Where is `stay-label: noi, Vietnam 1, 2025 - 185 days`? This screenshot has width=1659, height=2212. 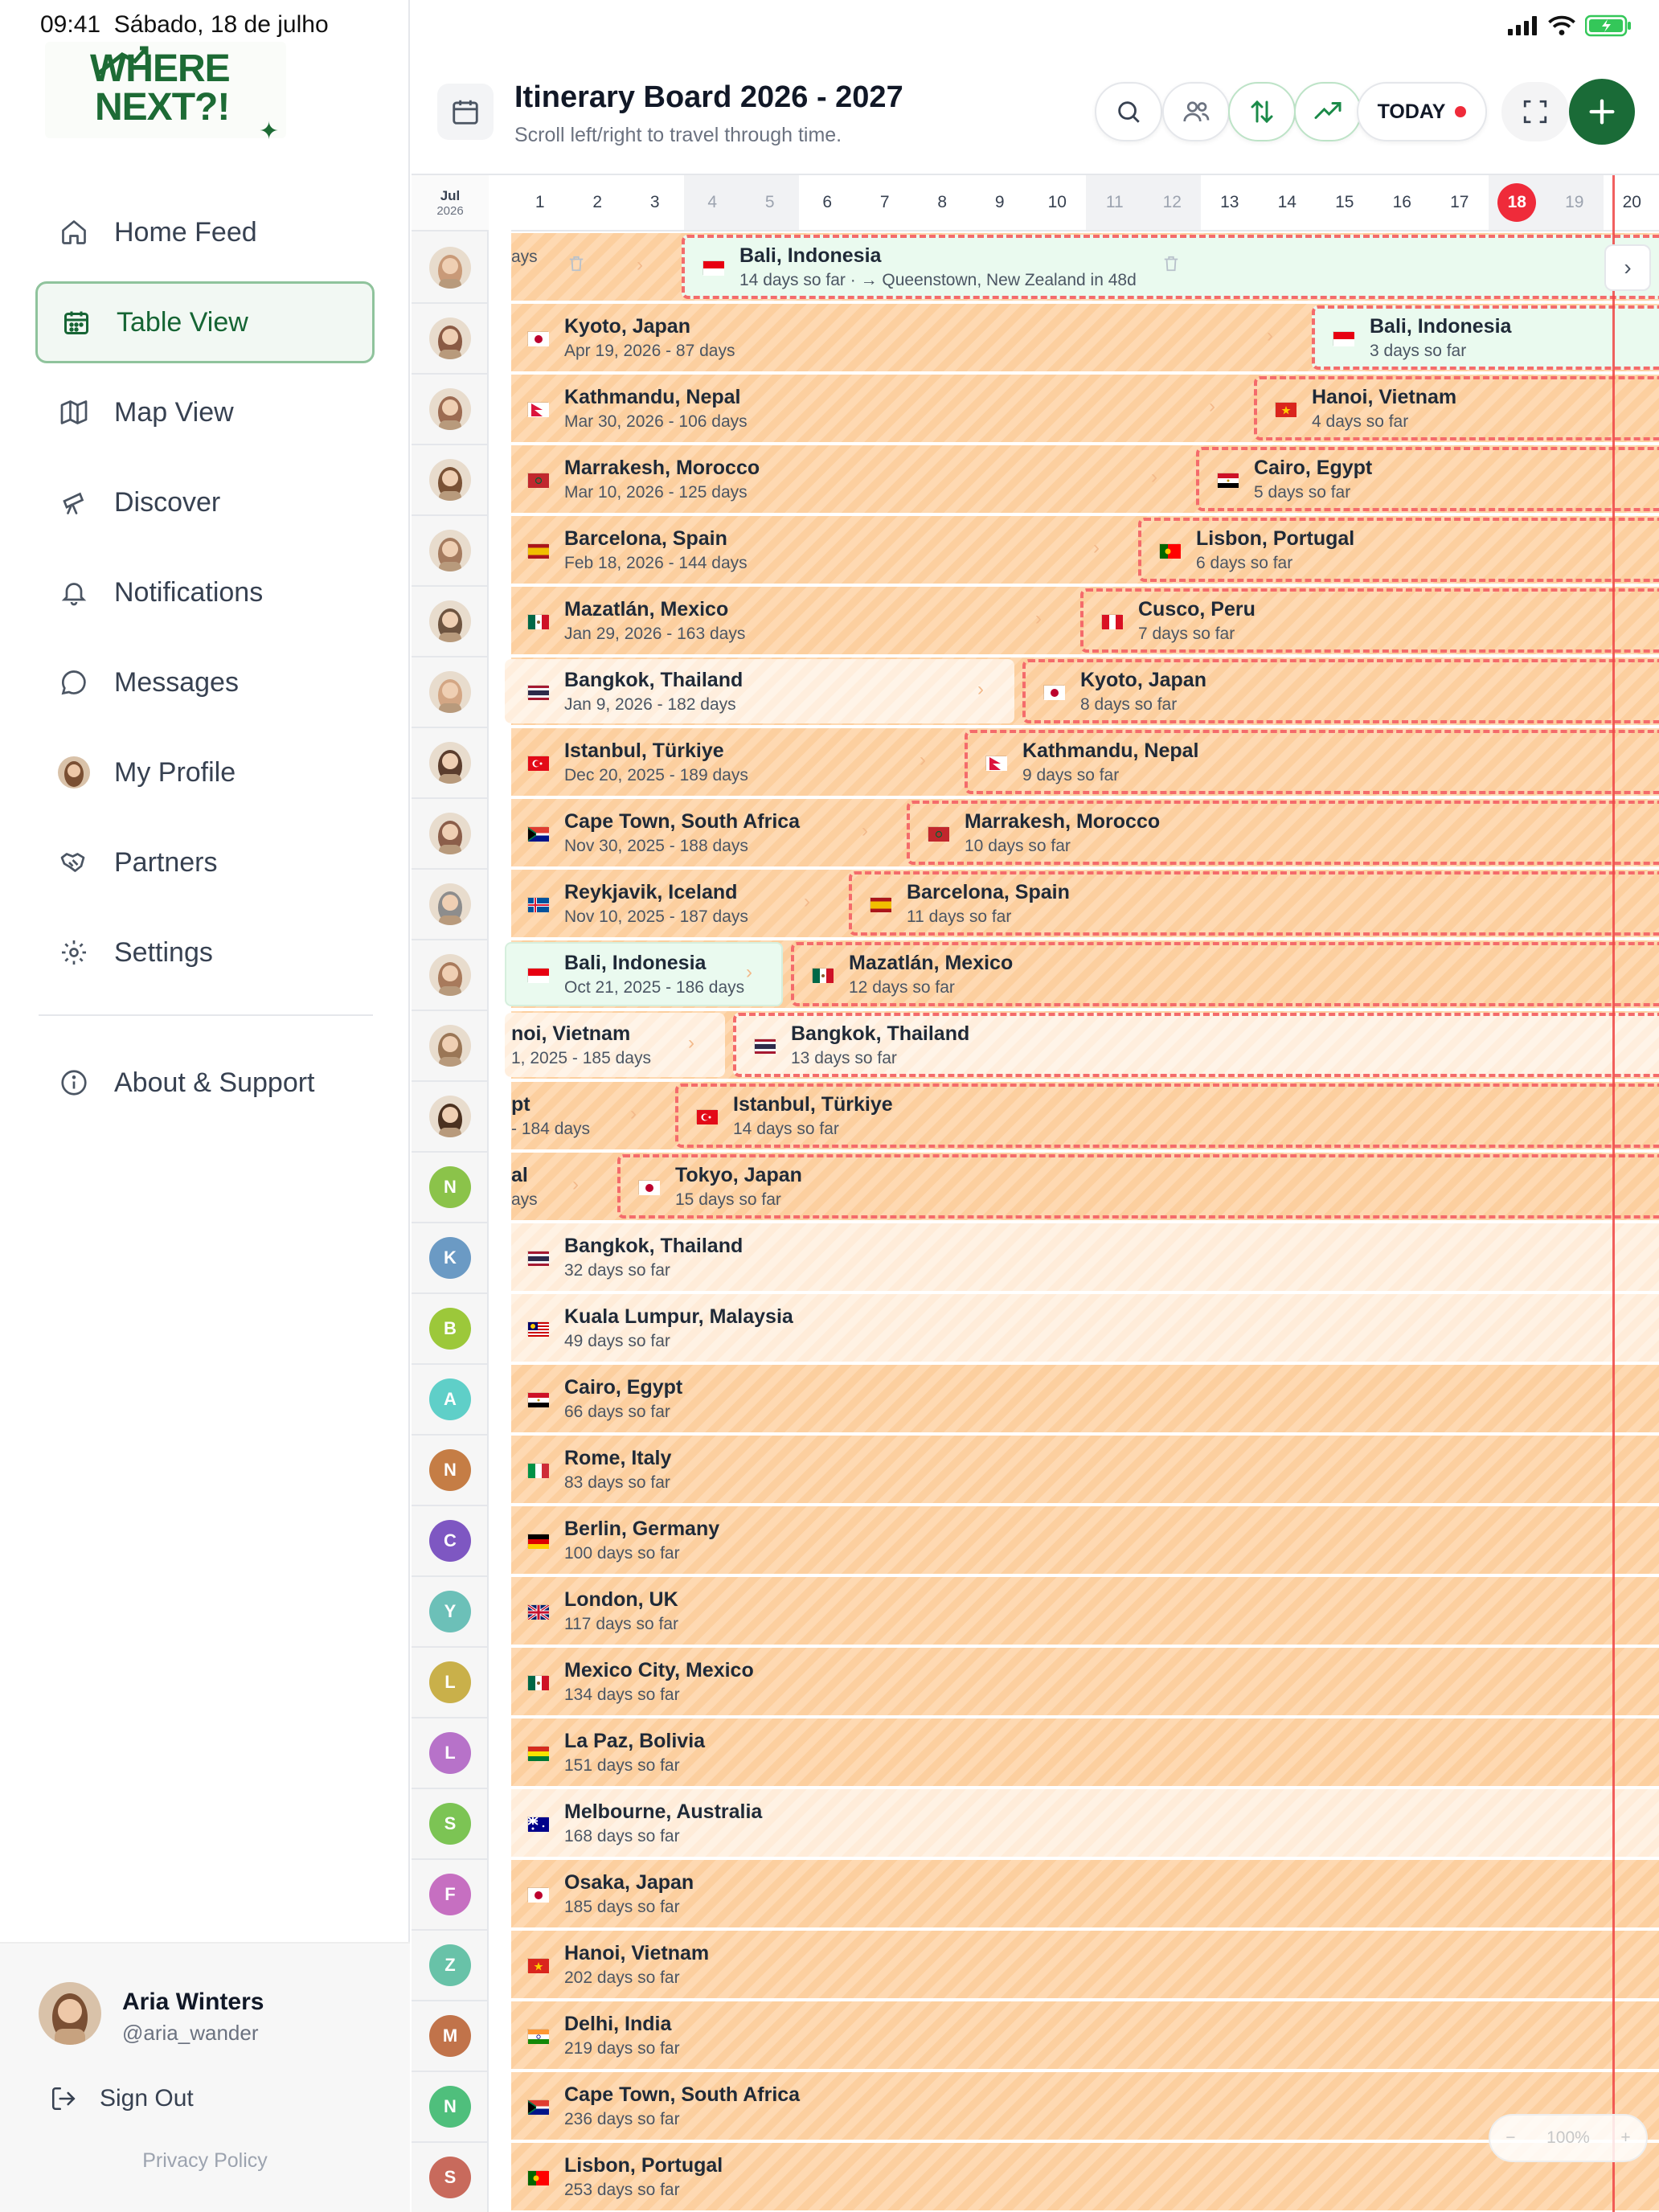
stay-label: noi, Vietnam 1, 2025 - 185 days is located at coordinates (581, 1045).